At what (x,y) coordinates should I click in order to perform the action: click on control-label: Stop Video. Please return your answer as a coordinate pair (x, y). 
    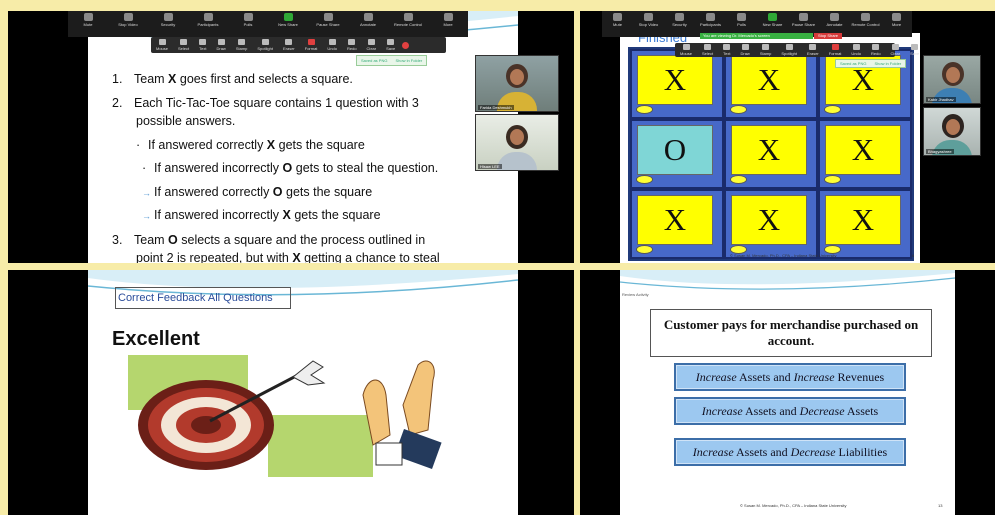
    Looking at the image, I should click on (128, 24).